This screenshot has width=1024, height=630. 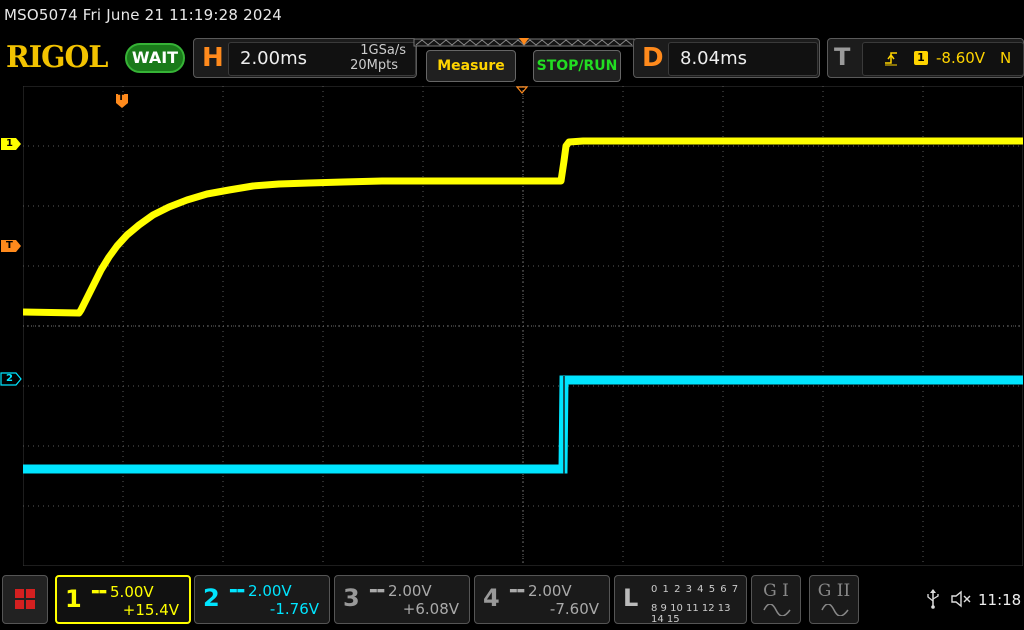 I want to click on usb-icon, so click(x=933, y=599).